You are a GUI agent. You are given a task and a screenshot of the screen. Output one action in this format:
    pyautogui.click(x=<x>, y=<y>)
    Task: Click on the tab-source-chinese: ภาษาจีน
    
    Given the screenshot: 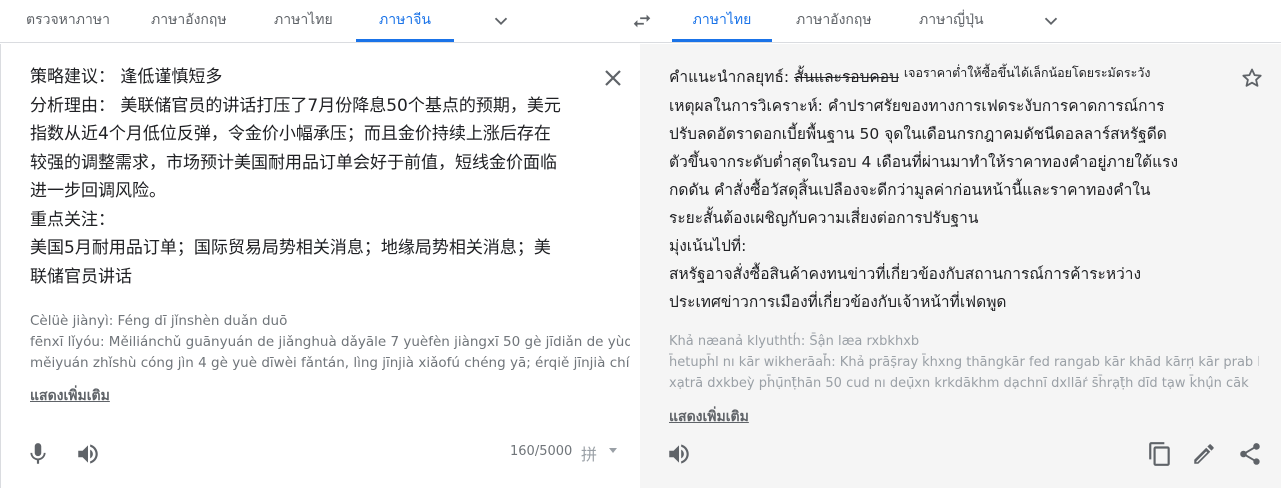 What is the action you would take?
    pyautogui.click(x=405, y=21)
    